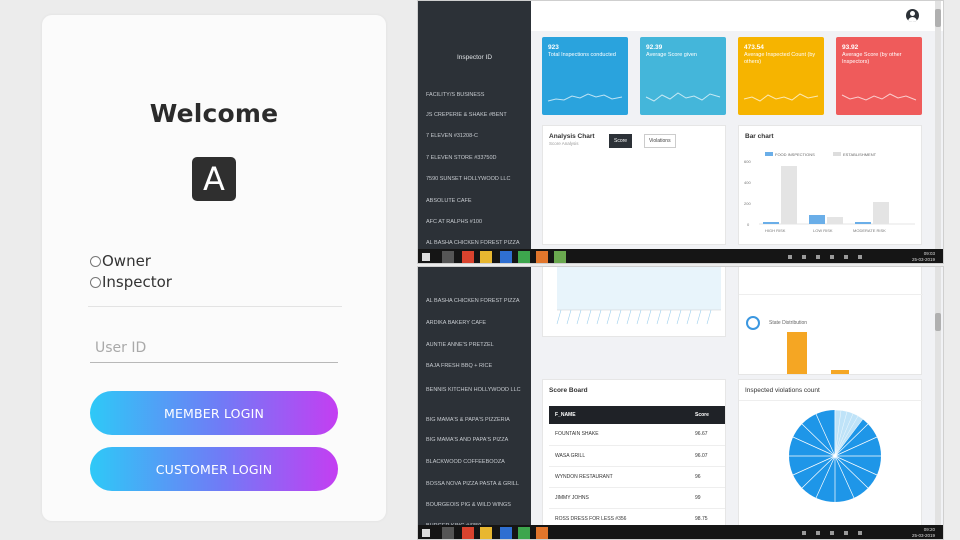 The width and height of the screenshot is (960, 540). Describe the element at coordinates (214, 348) in the screenshot. I see `user-id-input` at that location.